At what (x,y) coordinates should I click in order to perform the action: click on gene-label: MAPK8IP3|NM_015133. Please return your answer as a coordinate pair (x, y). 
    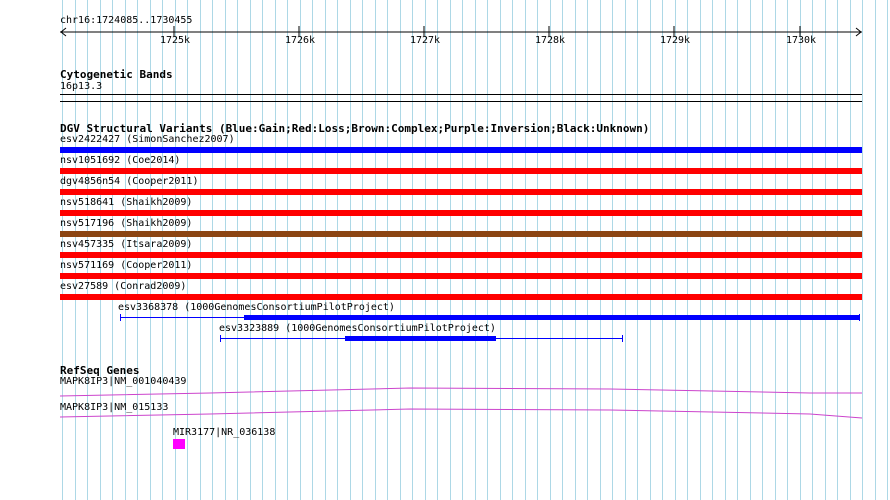
    Looking at the image, I should click on (114, 408).